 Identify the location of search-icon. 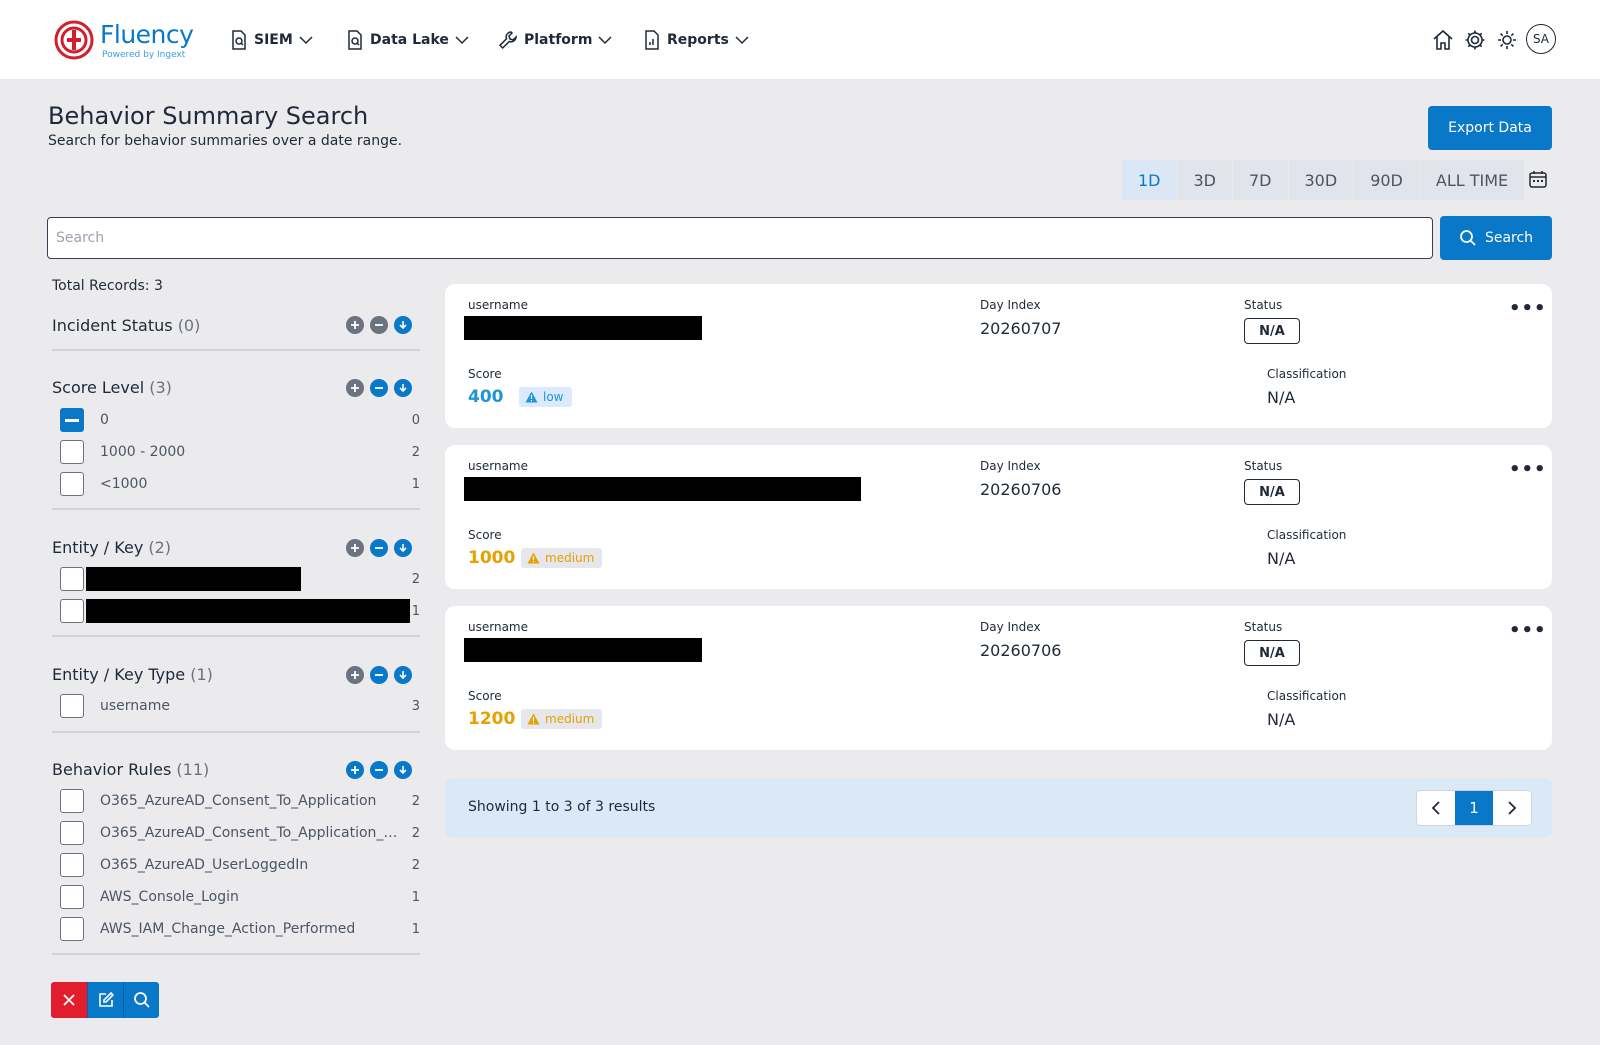
(141, 1000).